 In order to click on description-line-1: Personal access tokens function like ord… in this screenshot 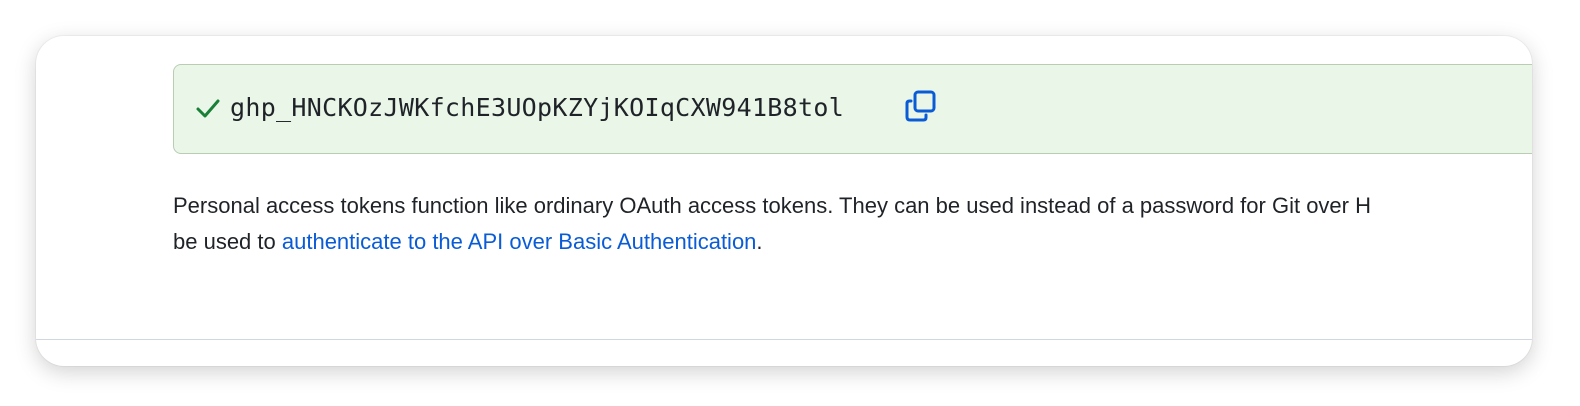, I will do `click(772, 205)`.